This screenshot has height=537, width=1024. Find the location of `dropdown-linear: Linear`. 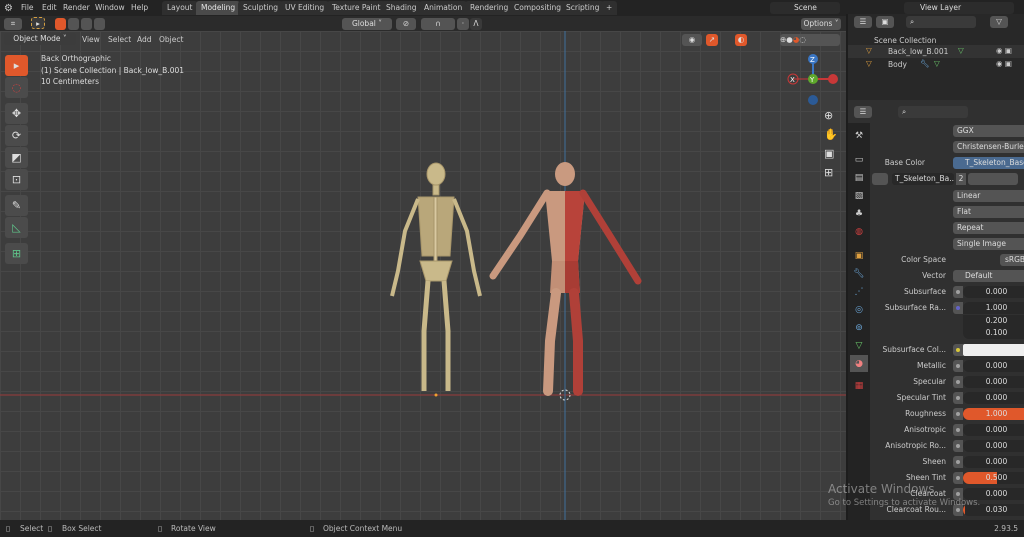

dropdown-linear: Linear is located at coordinates (988, 196).